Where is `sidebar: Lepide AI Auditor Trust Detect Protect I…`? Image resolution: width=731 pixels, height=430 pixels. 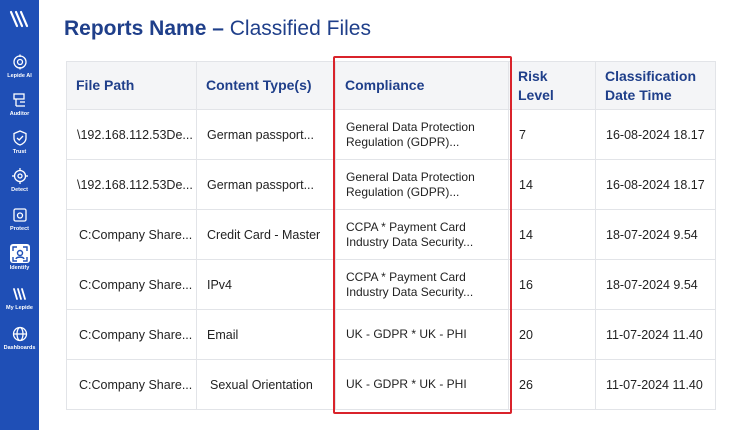
sidebar: Lepide AI Auditor Trust Detect Protect I… is located at coordinates (19, 215).